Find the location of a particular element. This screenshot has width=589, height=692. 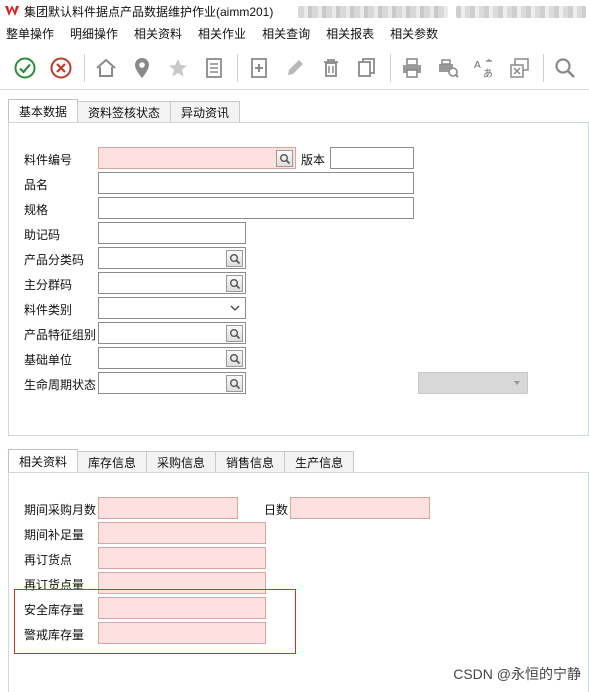

item-no-label: 料件编号 is located at coordinates (48, 160).